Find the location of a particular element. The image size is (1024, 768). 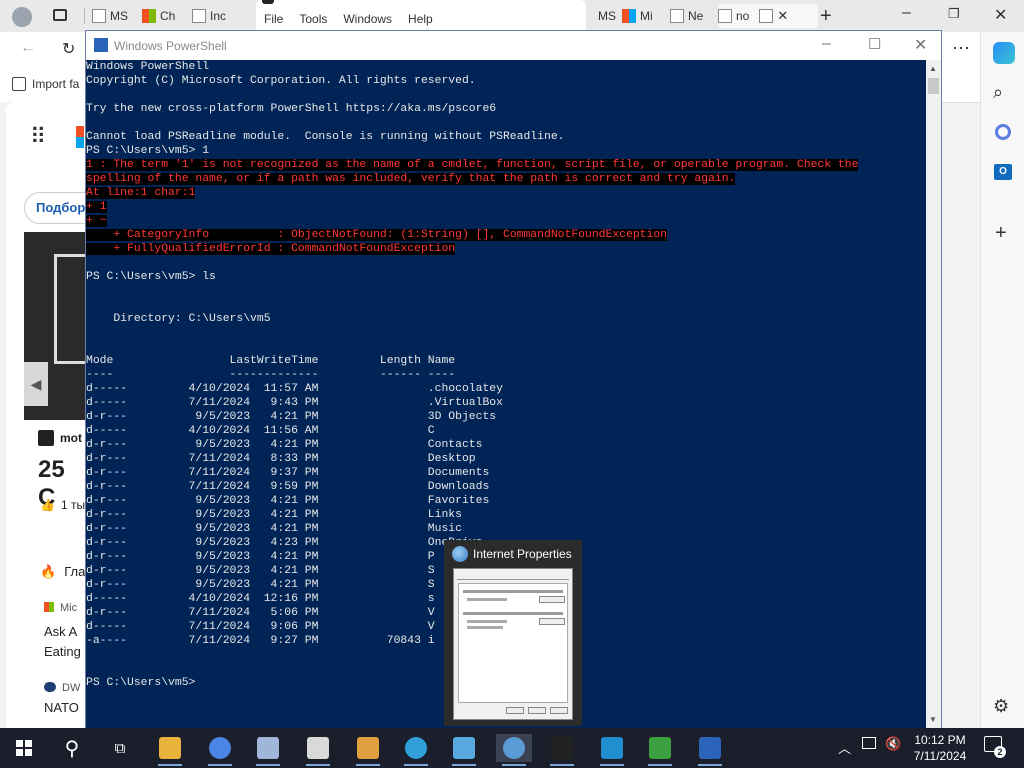

browser-tab: Ch is located at coordinates (164, 16).